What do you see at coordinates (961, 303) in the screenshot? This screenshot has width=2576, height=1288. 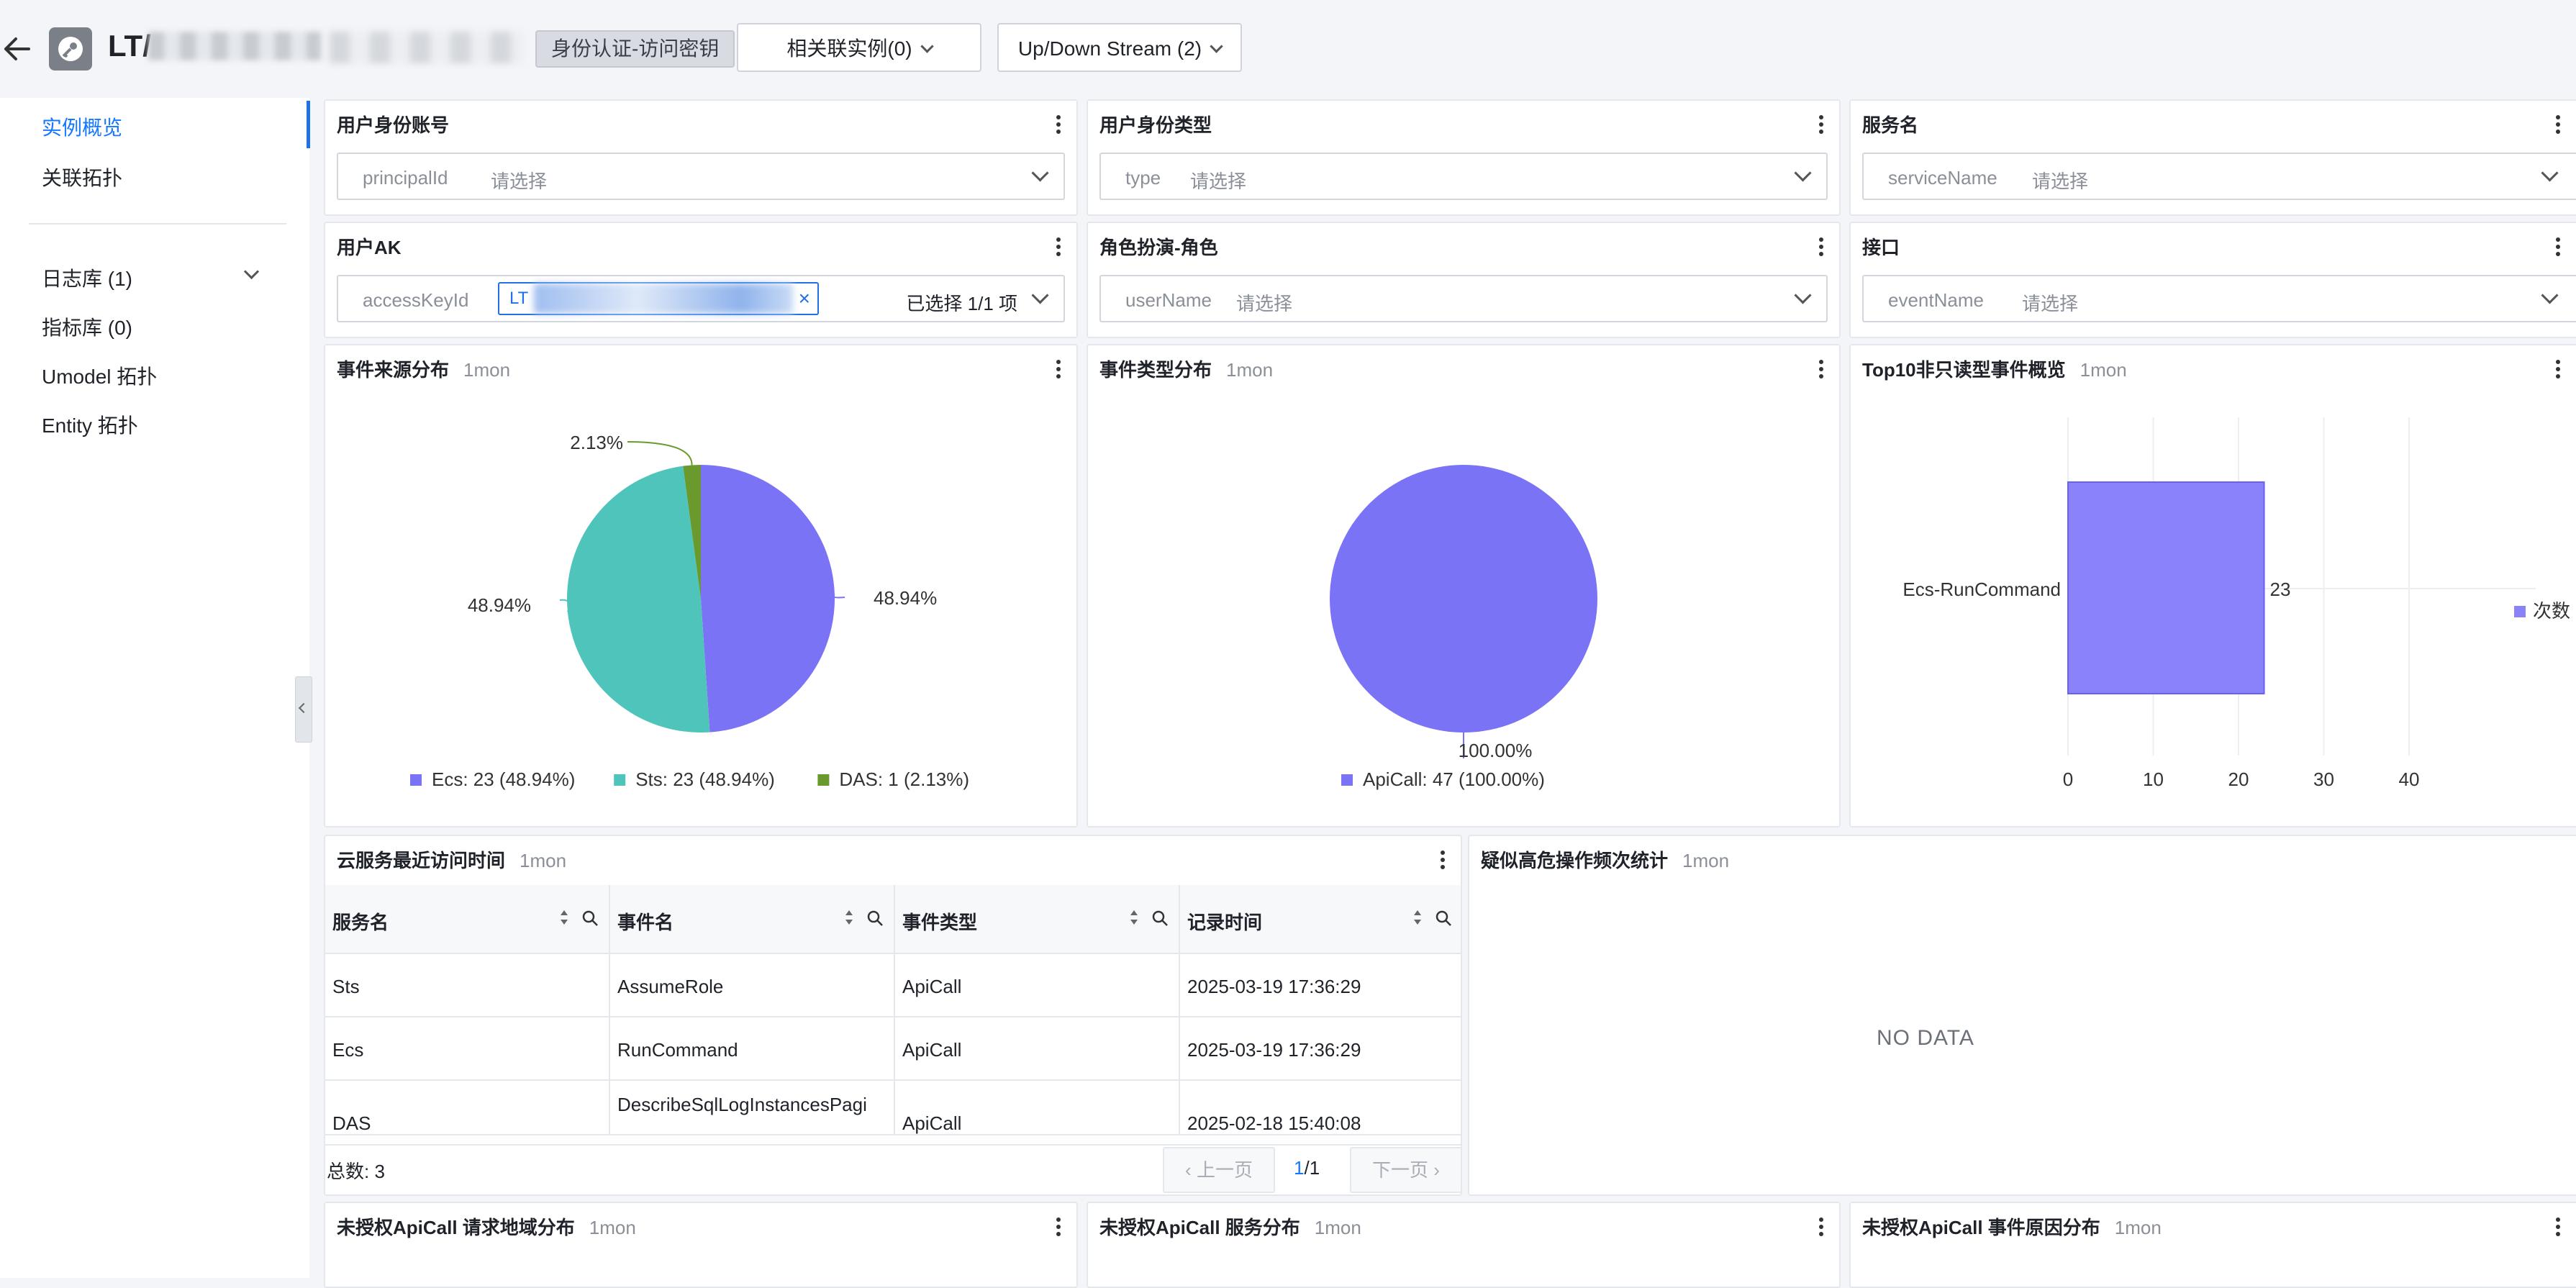 I see `selected-count: 已选择 1/1 项` at bounding box center [961, 303].